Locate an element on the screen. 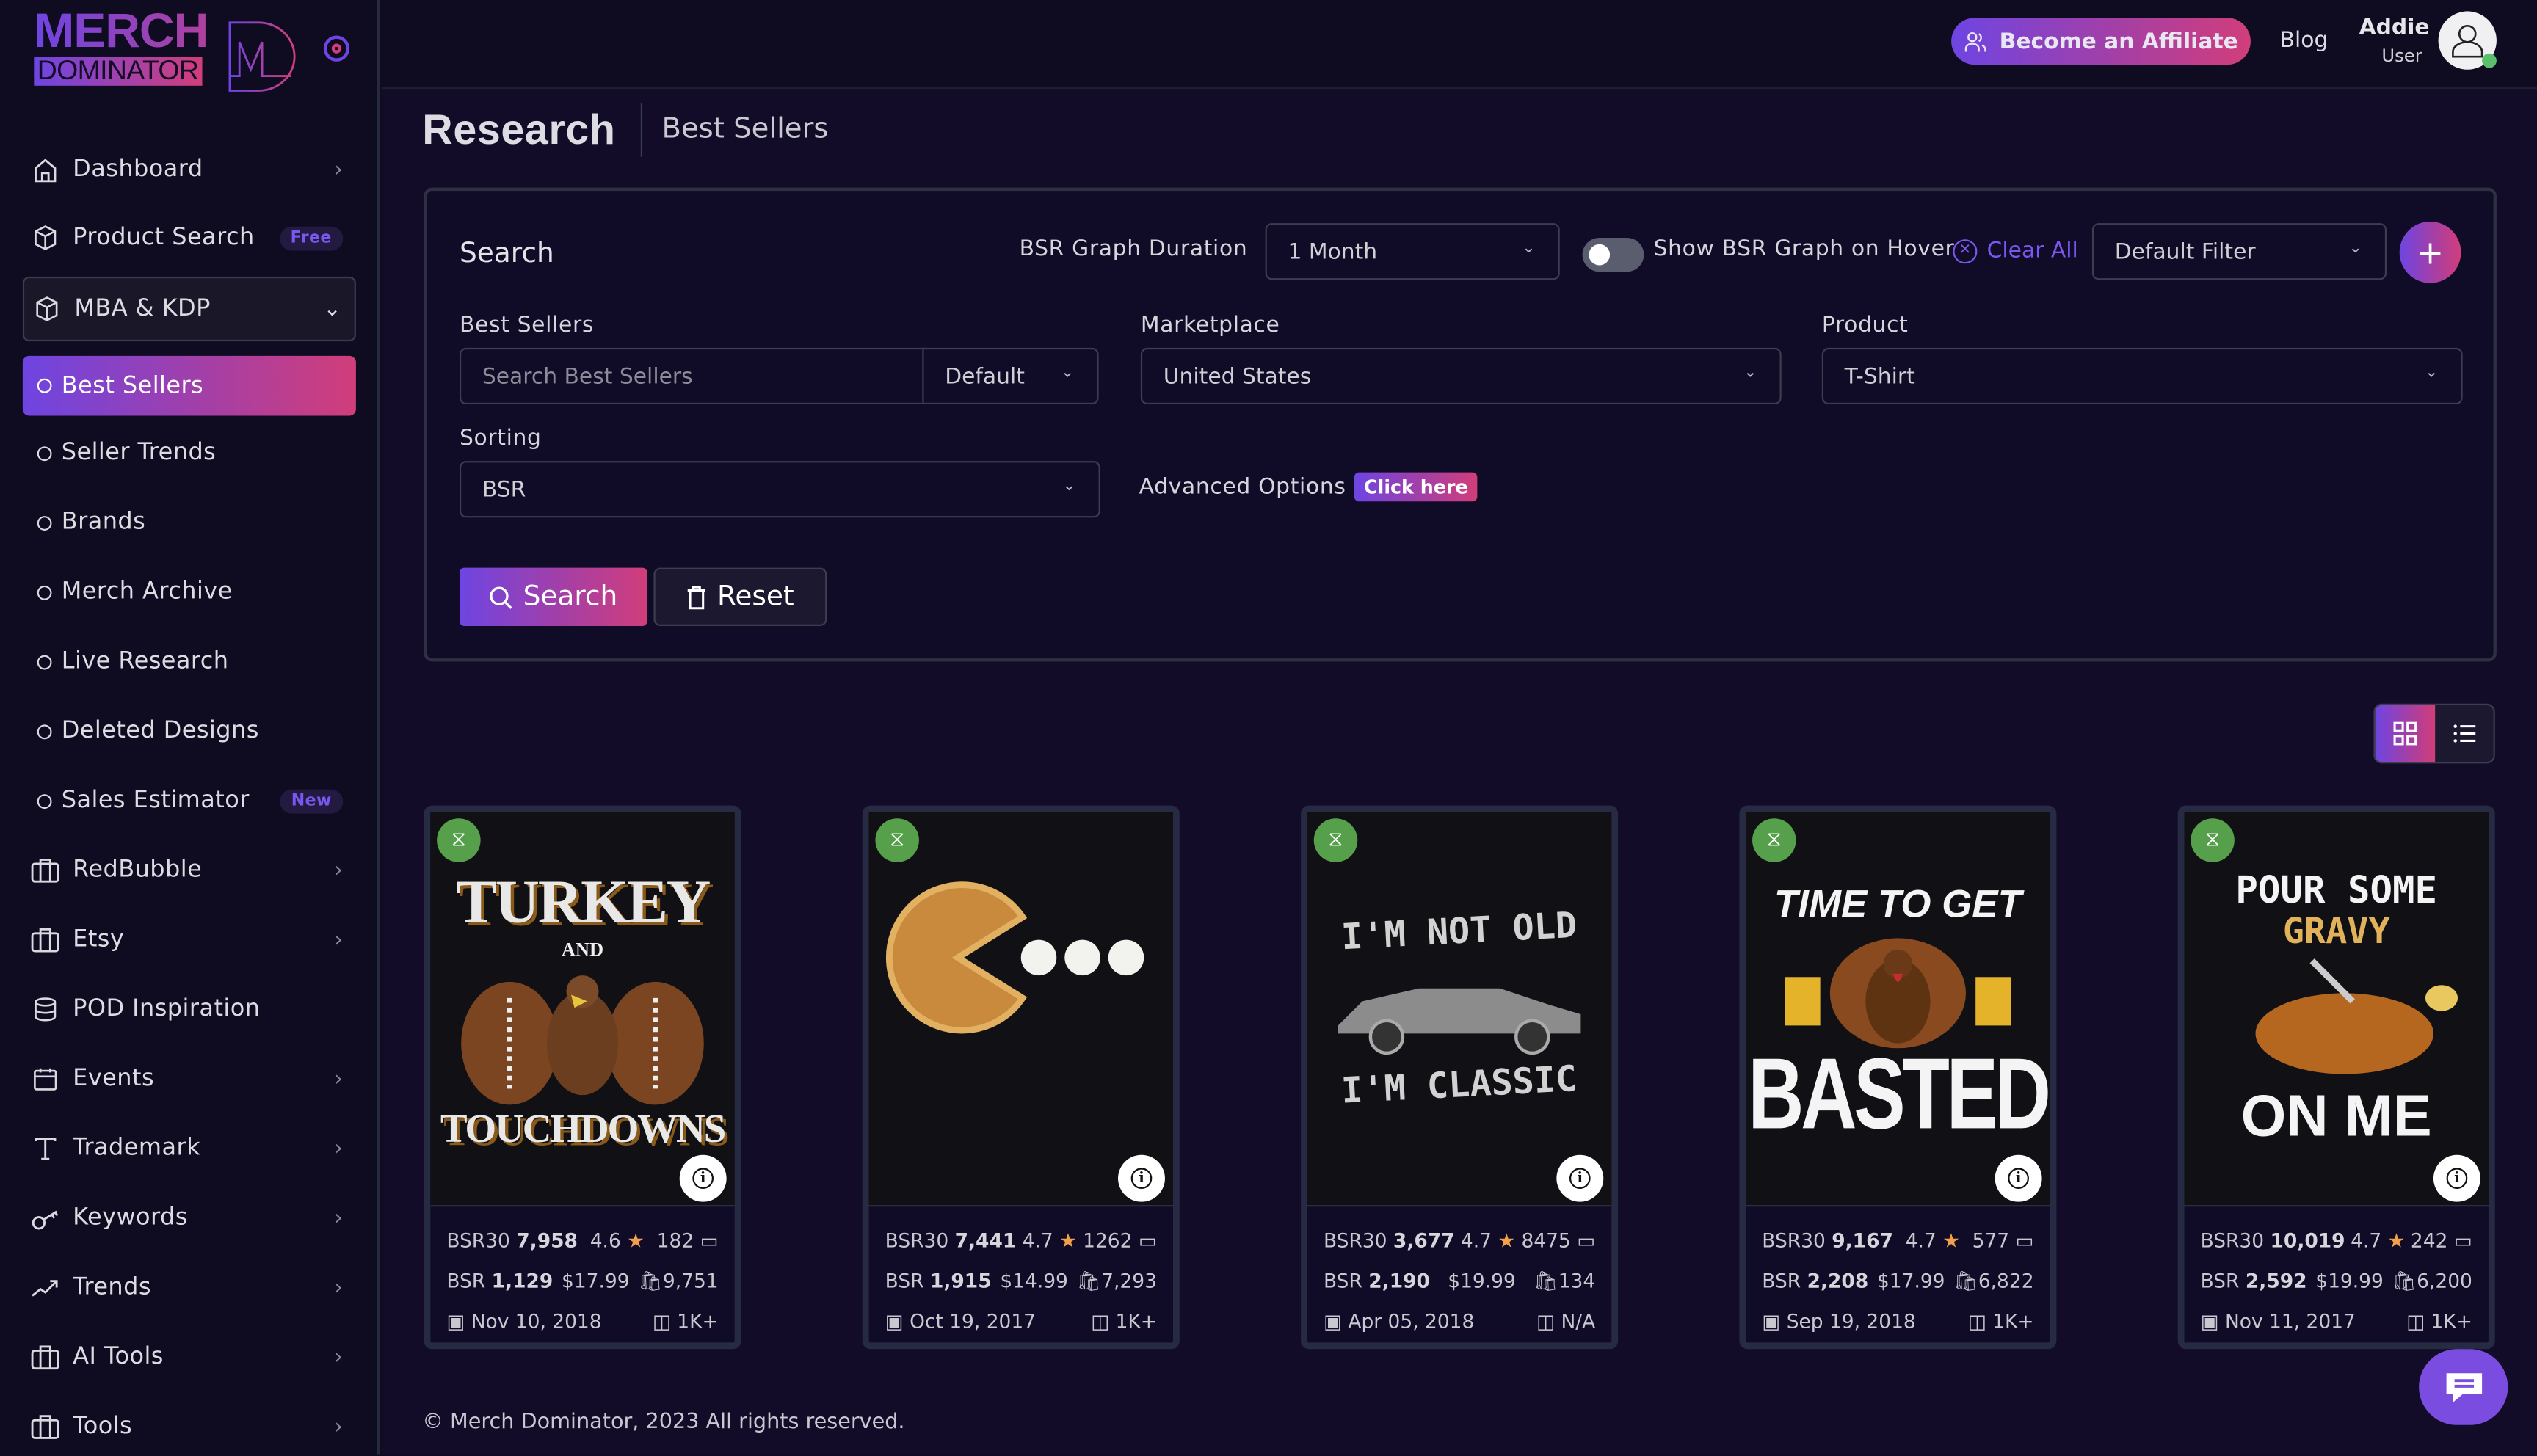  art-text: ON ME is located at coordinates (2336, 1114).